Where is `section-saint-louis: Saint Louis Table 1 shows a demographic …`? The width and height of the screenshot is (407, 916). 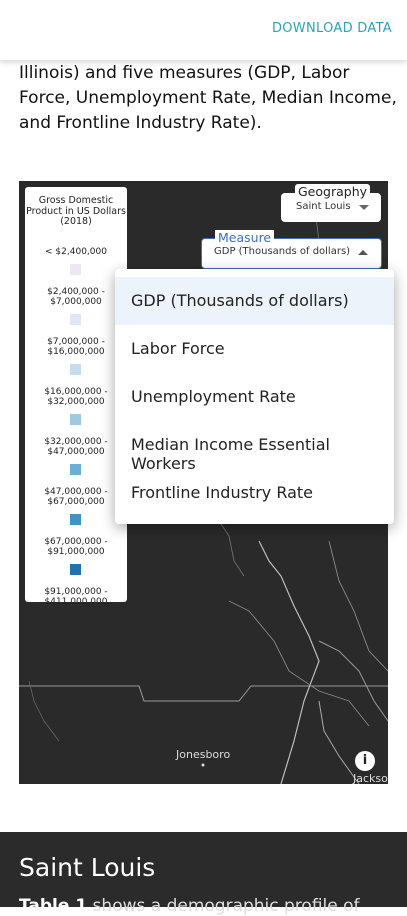
section-saint-louis: Saint Louis Table 1 shows a demographic … is located at coordinates (203, 874).